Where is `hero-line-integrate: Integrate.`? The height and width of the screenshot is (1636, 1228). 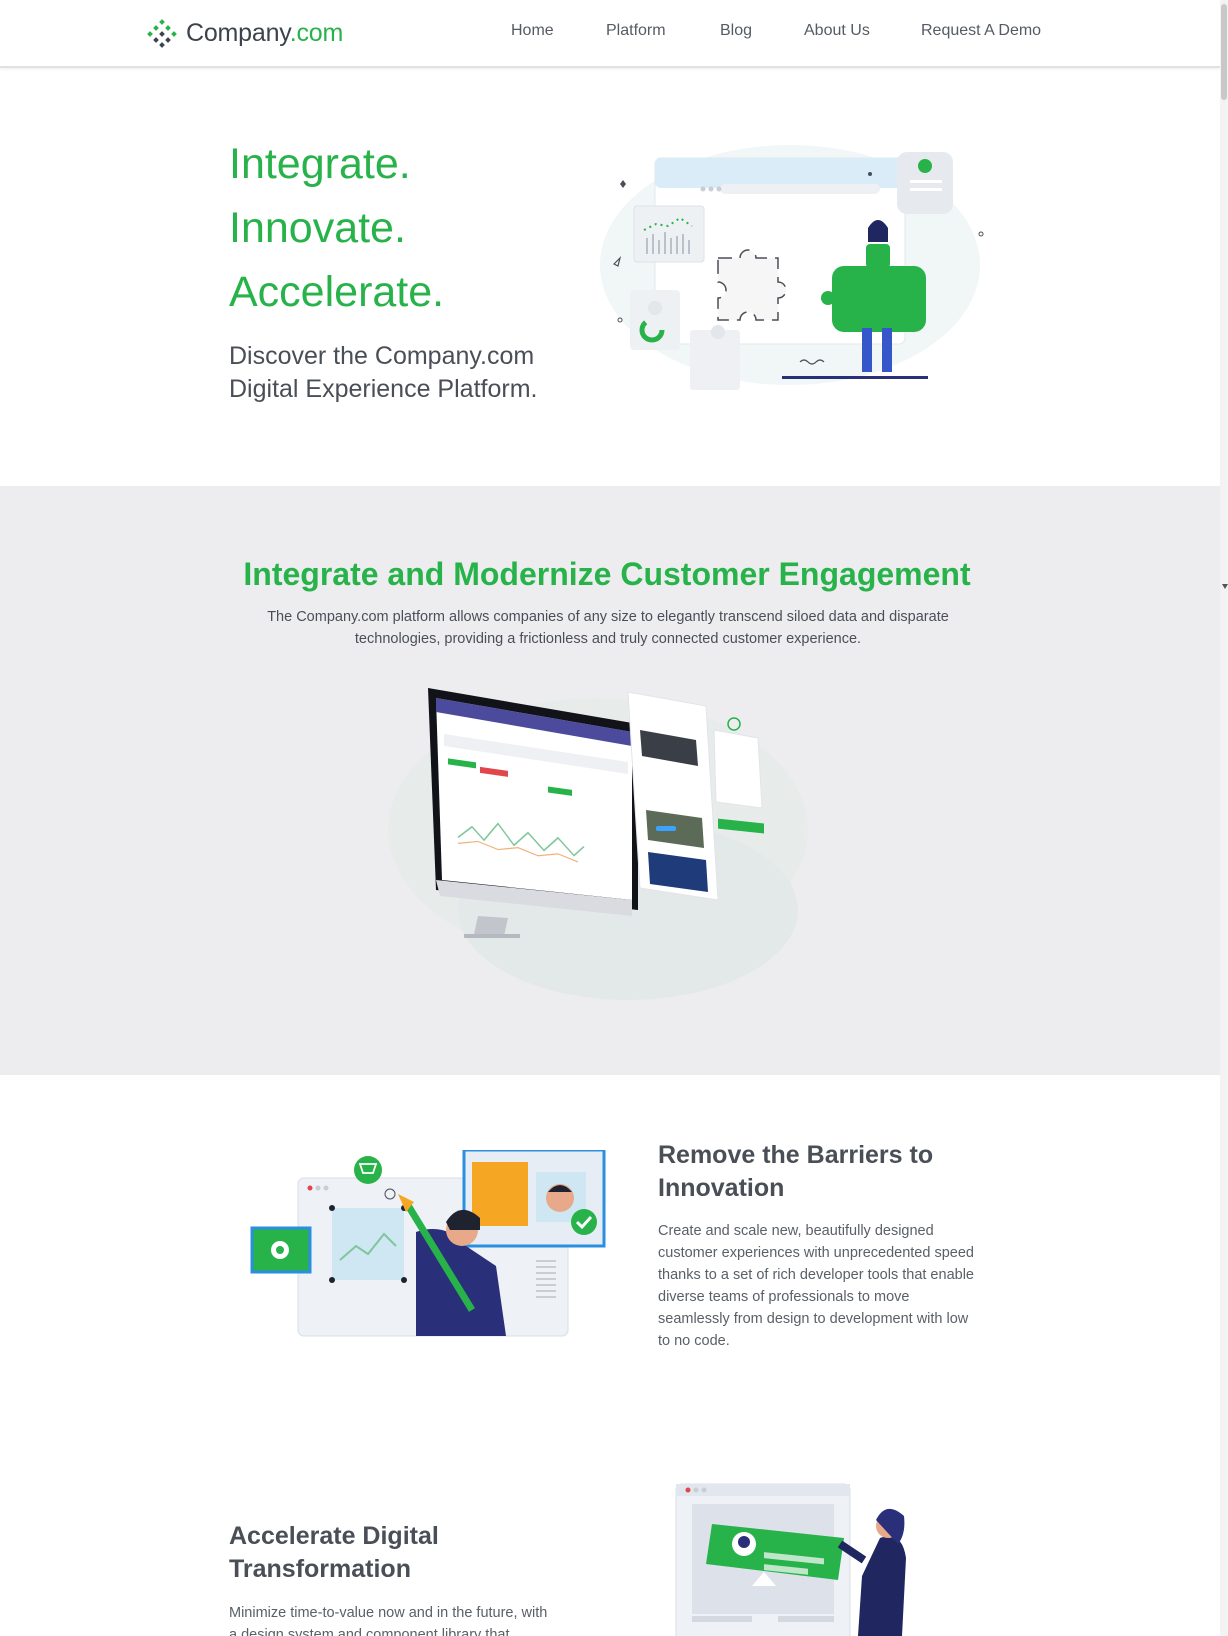 hero-line-integrate: Integrate. is located at coordinates (320, 164).